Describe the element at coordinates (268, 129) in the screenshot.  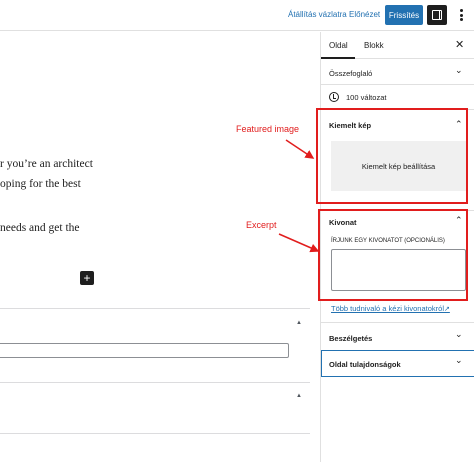
I see `featured-image-annotation: Featured image` at that location.